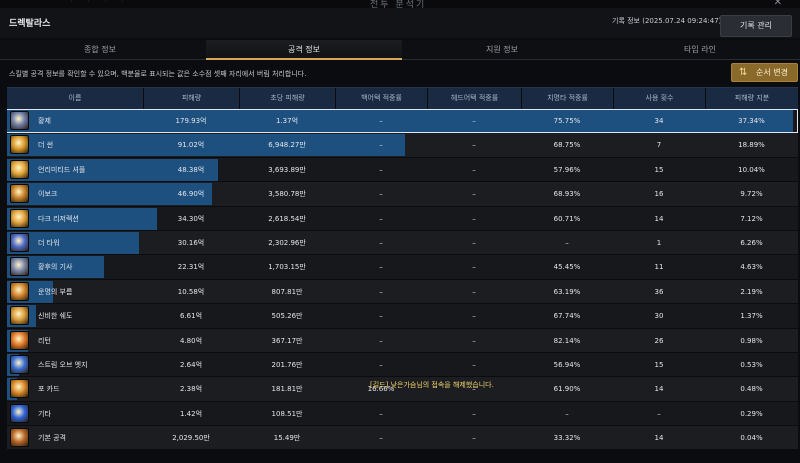 This screenshot has height=463, width=800. Describe the element at coordinates (402, 170) in the screenshot. I see `table-row: 언리미티드 셔플 48.38억 3,693.89만 – – 57.96% 15 10.04%` at that location.